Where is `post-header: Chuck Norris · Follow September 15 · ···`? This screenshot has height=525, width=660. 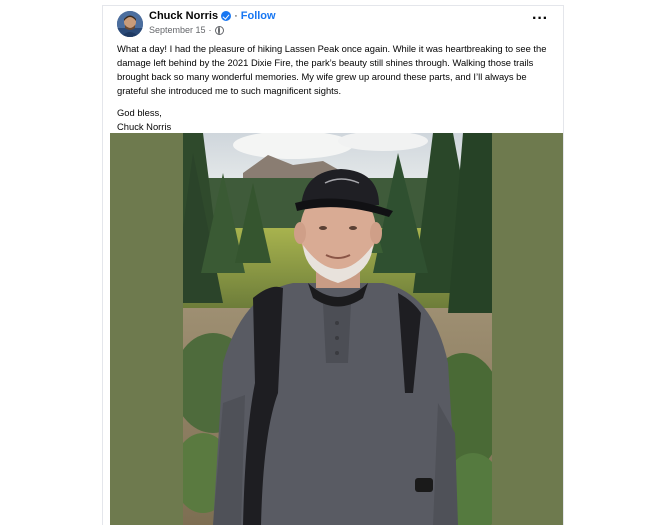 post-header: Chuck Norris · Follow September 15 · ··· is located at coordinates (333, 24).